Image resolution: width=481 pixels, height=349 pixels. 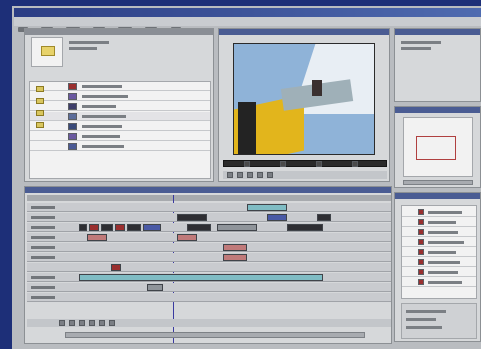 What do you see at coordinates (416, 48) in the screenshot?
I see `info-text` at bounding box center [416, 48].